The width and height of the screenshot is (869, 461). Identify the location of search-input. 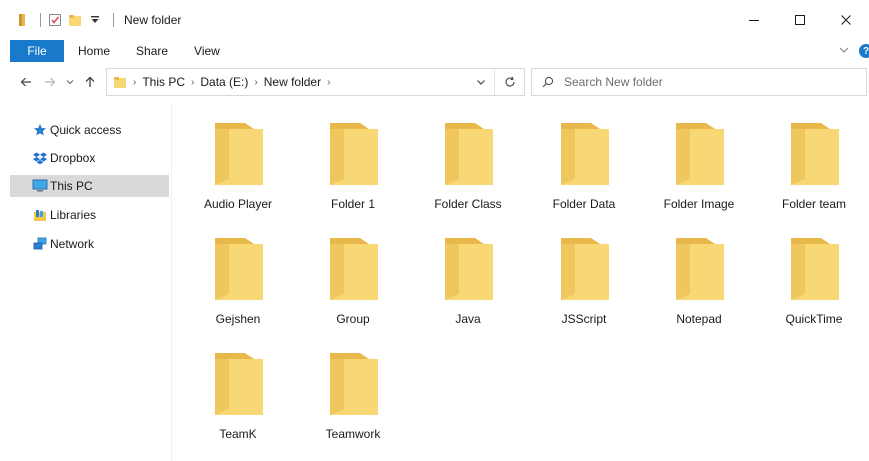
(704, 82).